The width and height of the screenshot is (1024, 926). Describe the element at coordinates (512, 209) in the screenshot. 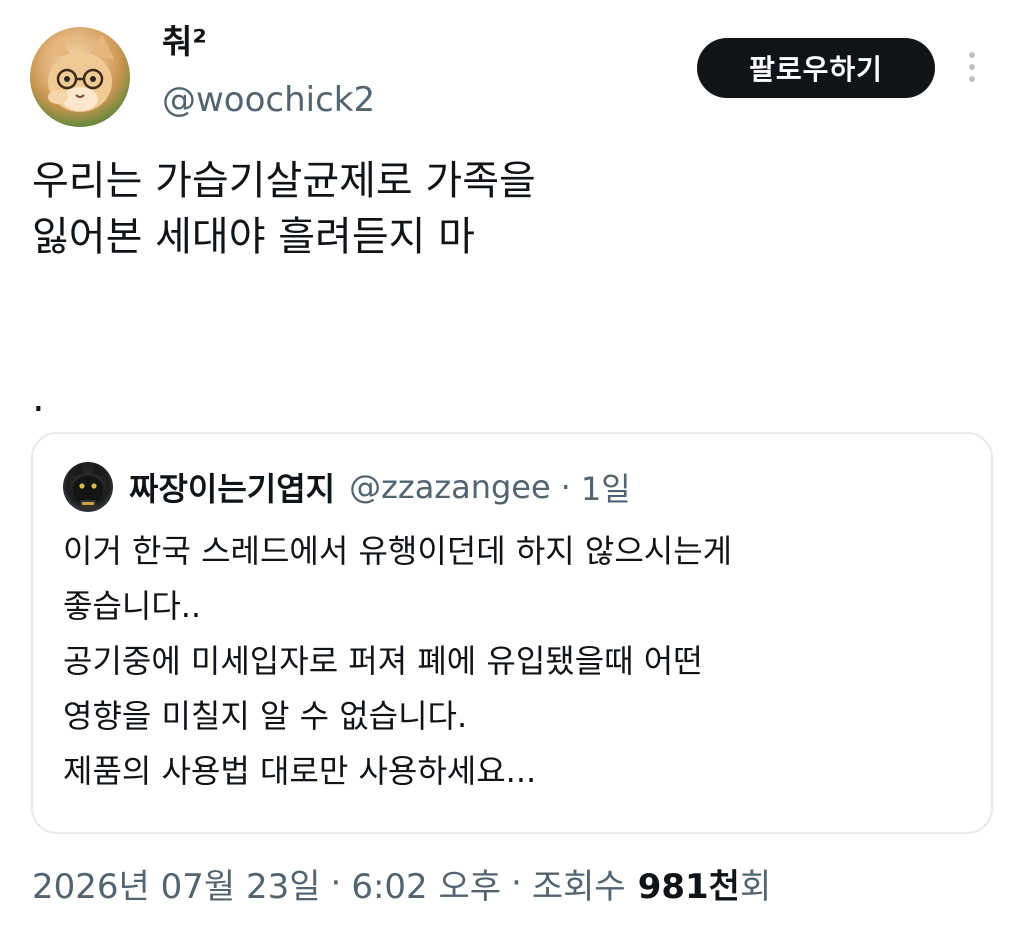

I see `tweet-text: 우리는 가습기살균제로 가족을 잃어본 세대야 흘려듣지 마` at that location.